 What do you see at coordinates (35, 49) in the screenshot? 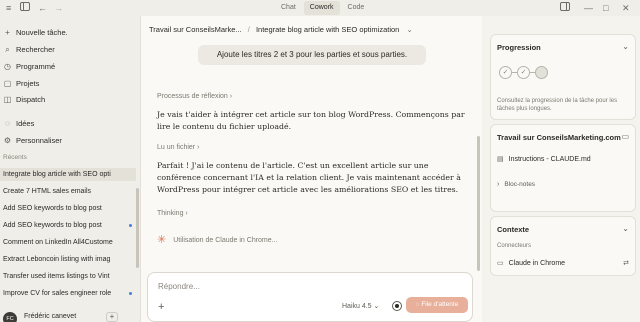
I see `sidebar-item-label: Rechercher` at bounding box center [35, 49].